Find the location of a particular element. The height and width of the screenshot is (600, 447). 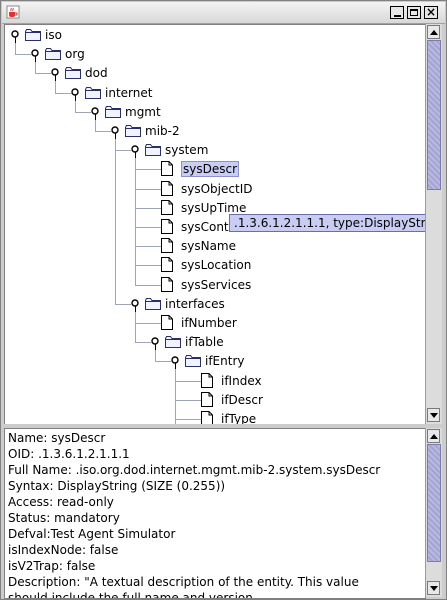

tree-node-label: interfaces is located at coordinates (195, 303).